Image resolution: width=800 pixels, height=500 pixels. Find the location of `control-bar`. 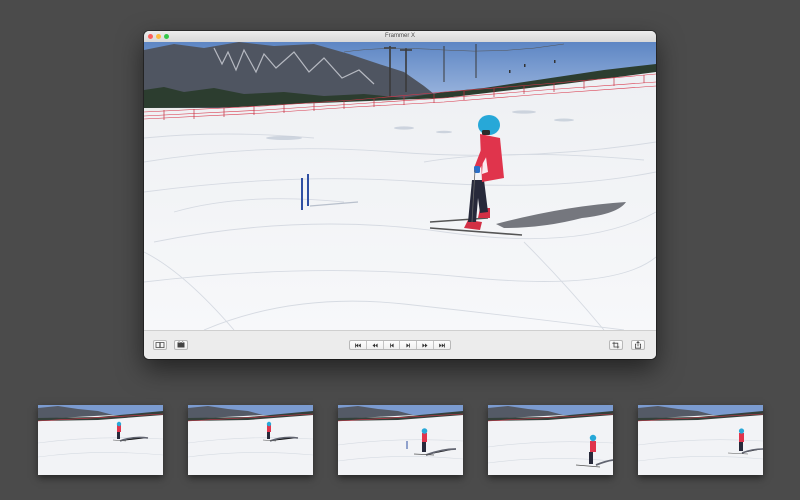

control-bar is located at coordinates (400, 344).